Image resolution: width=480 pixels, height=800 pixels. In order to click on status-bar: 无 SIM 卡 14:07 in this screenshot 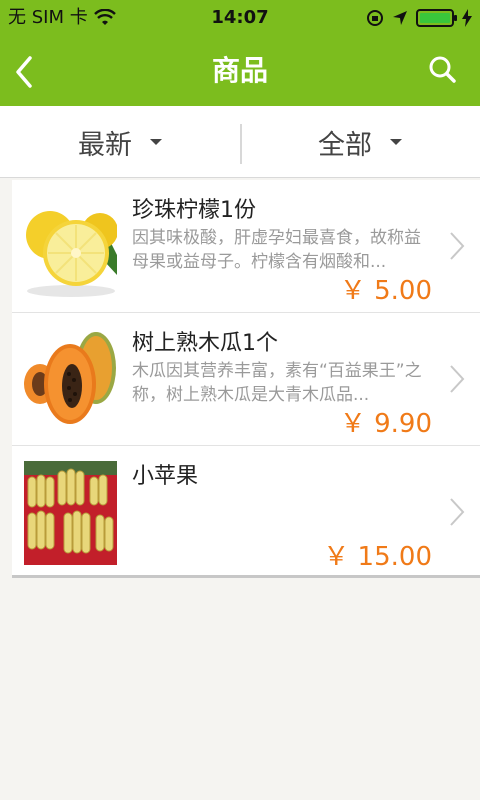, I will do `click(240, 18)`.